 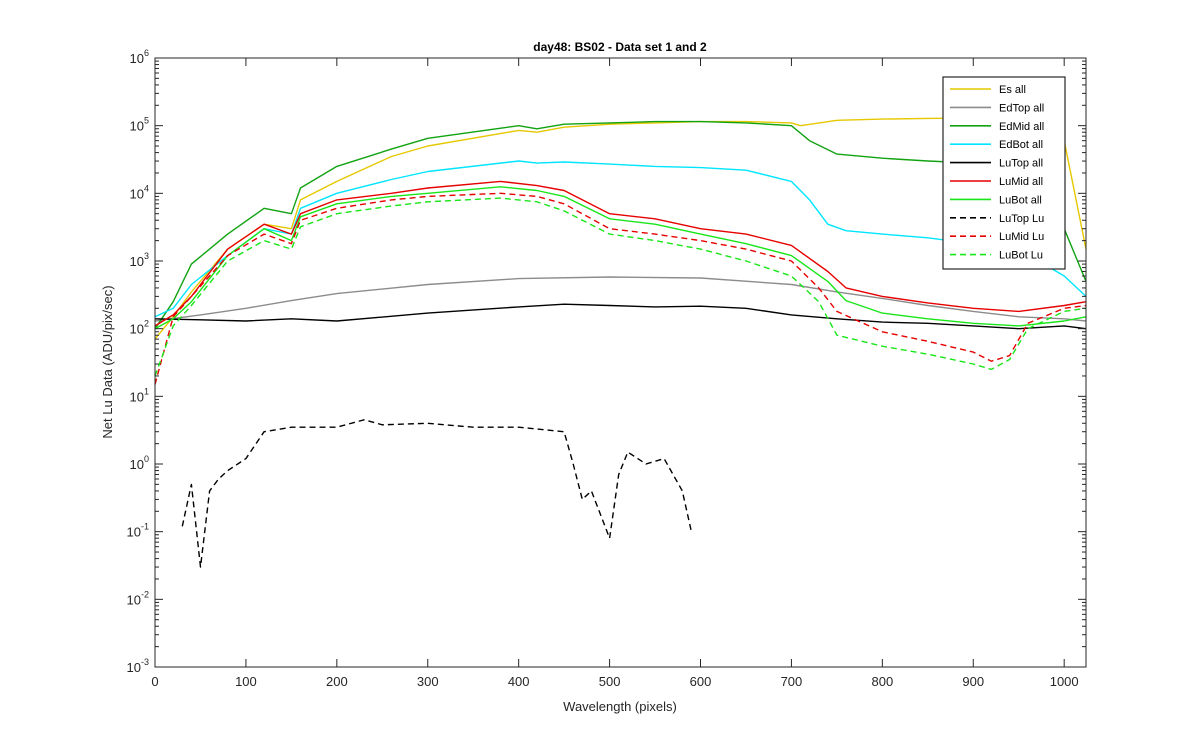 What do you see at coordinates (145, 594) in the screenshot?
I see `y-tick-exponent: -2` at bounding box center [145, 594].